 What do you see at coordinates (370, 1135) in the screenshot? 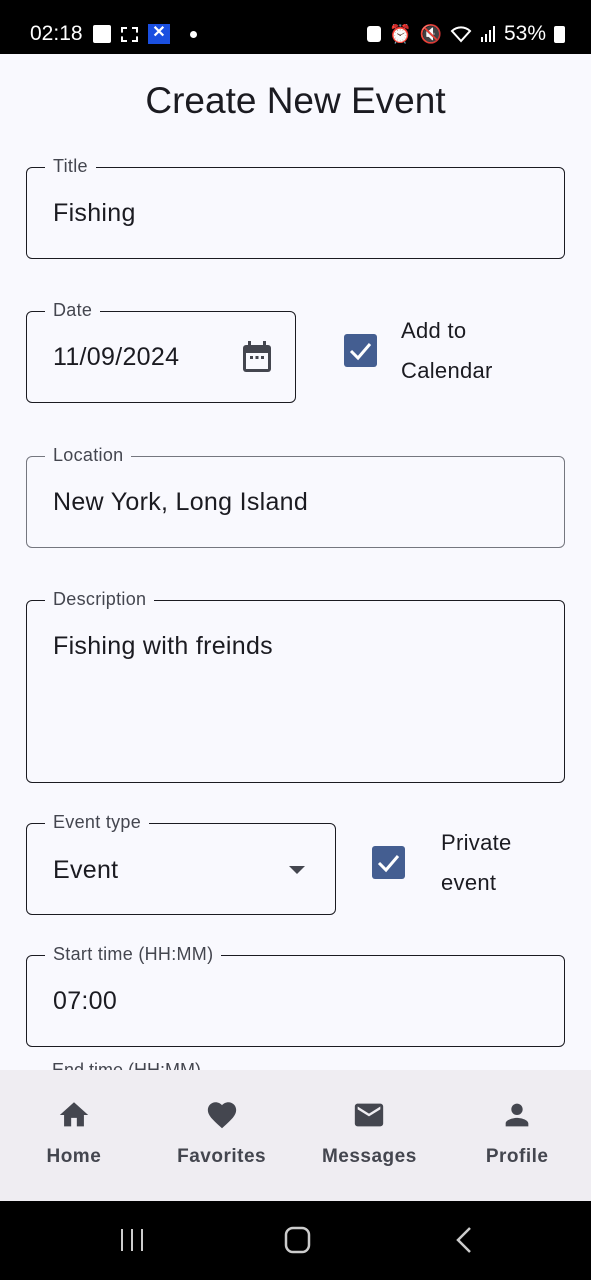
I see `nav-item-messages: Messages` at bounding box center [370, 1135].